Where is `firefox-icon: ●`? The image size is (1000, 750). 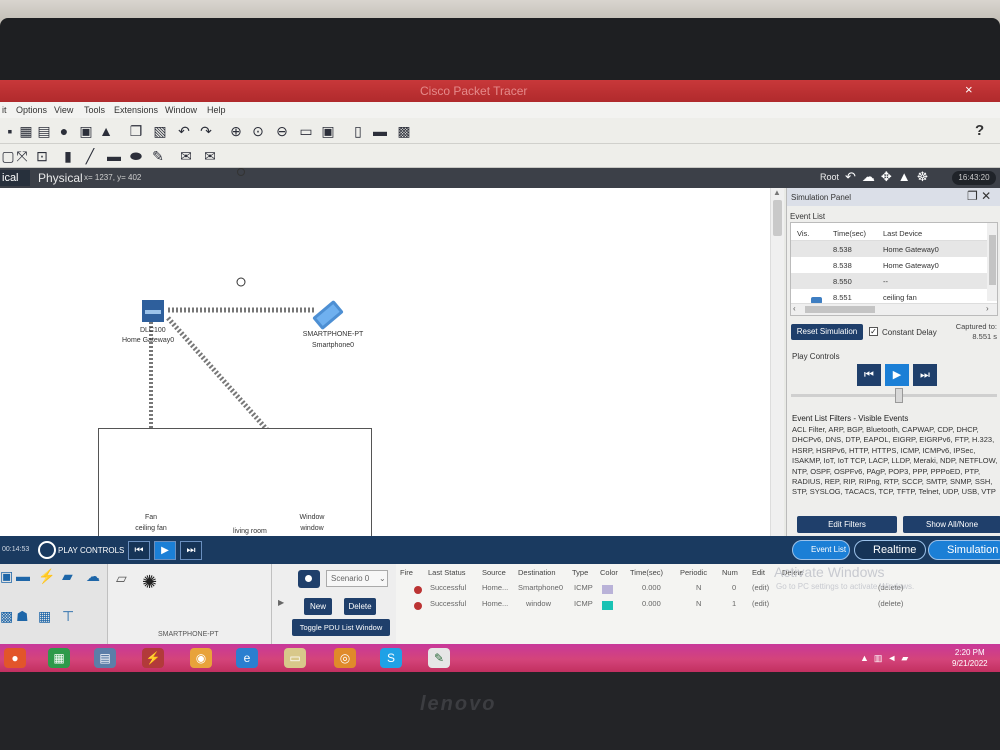 firefox-icon: ● is located at coordinates (15, 658).